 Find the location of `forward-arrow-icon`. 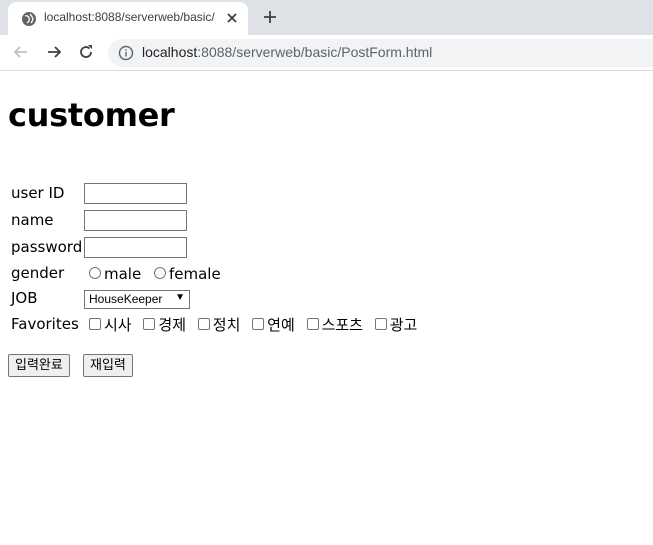

forward-arrow-icon is located at coordinates (54, 52).